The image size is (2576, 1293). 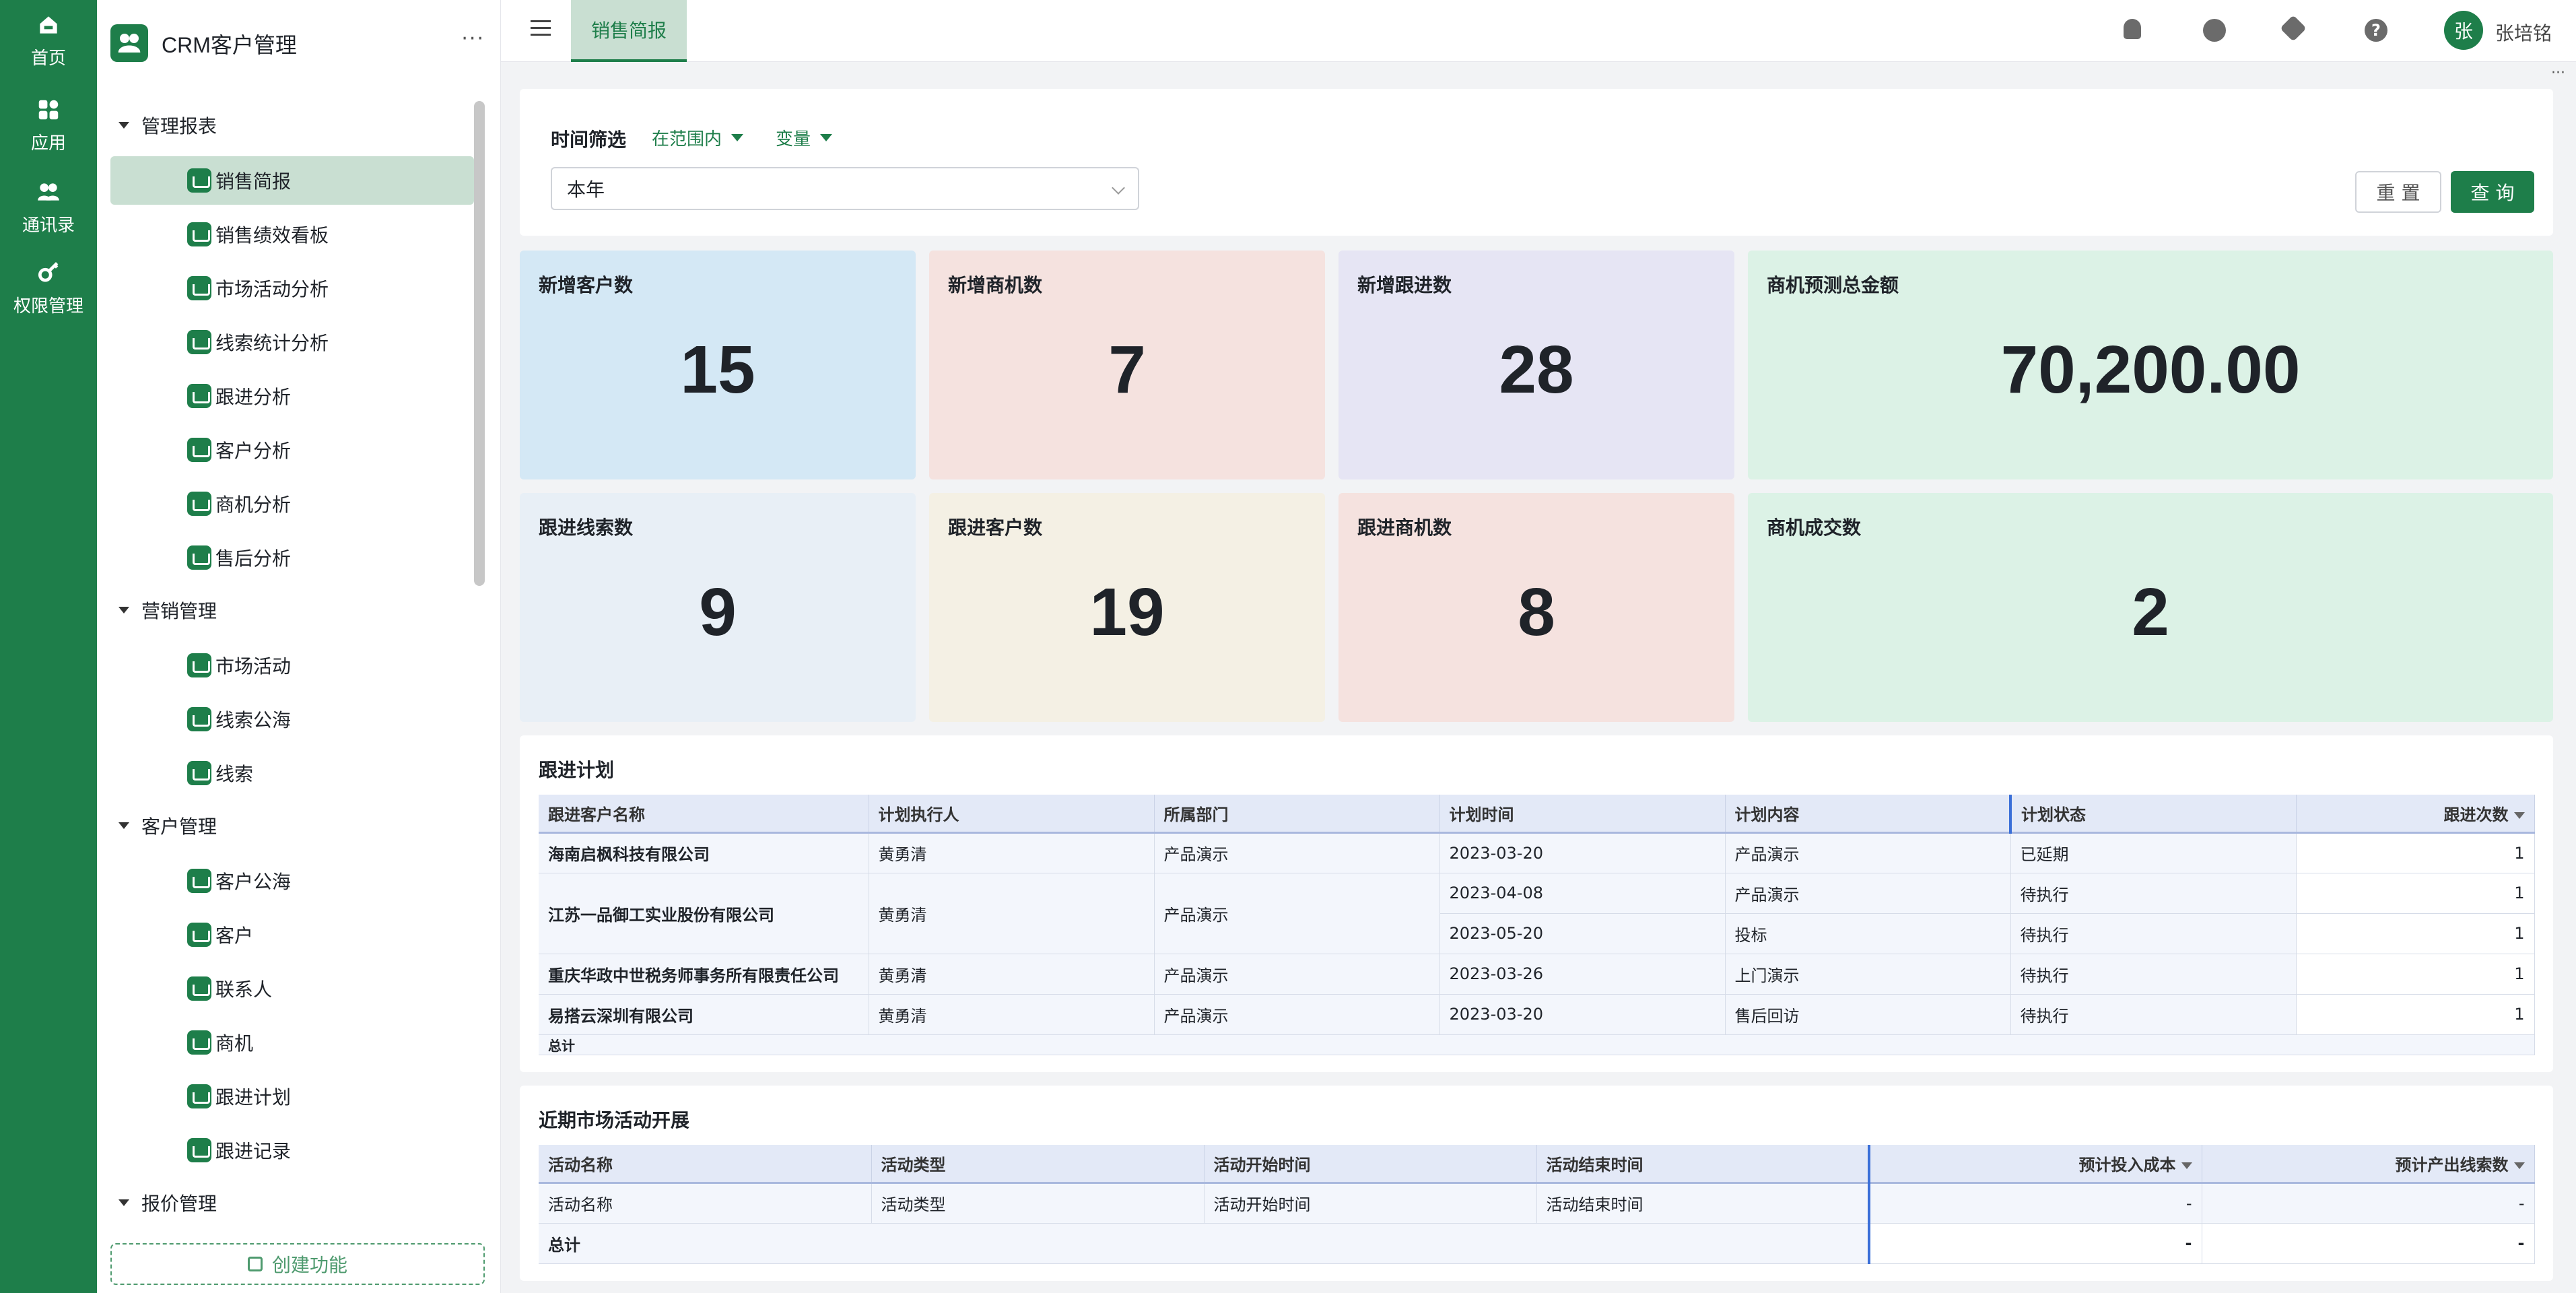 I want to click on stat-title: 新增跟进数, so click(x=1404, y=285).